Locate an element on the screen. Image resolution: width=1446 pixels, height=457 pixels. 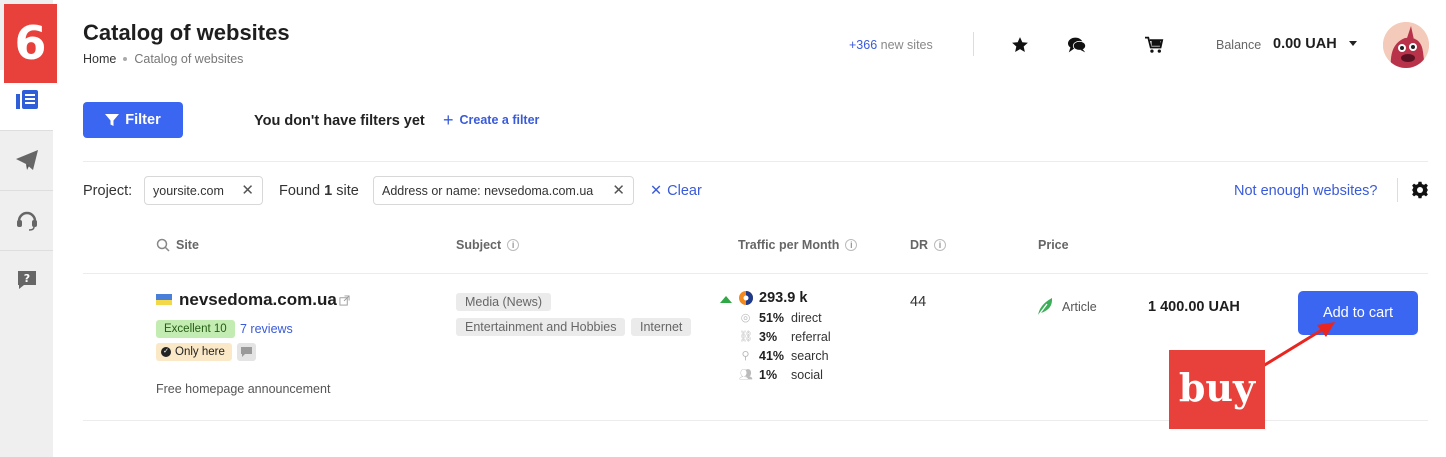
search-icon: ⚲ is located at coordinates (745, 355).